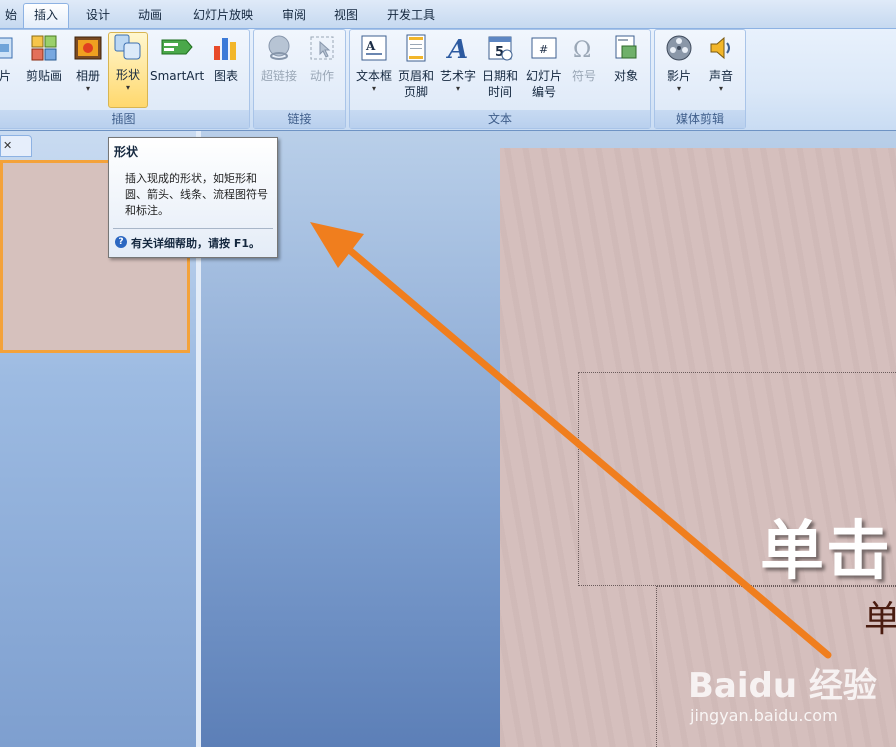 Image resolution: width=896 pixels, height=747 pixels. Describe the element at coordinates (193, 228) in the screenshot. I see `tooltip-divider` at that location.